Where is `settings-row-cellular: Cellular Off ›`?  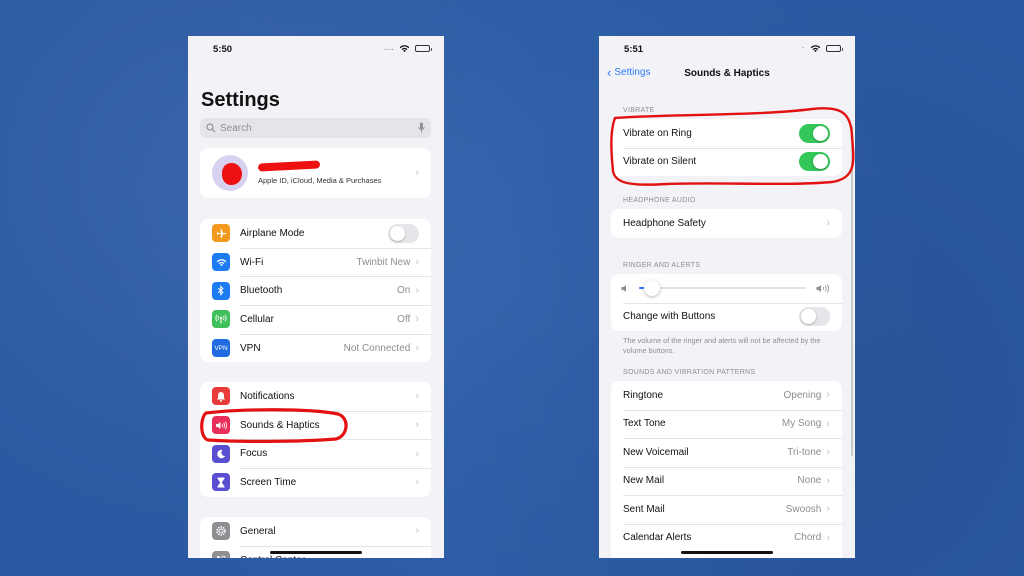
settings-row-cellular: Cellular Off › is located at coordinates (315, 319).